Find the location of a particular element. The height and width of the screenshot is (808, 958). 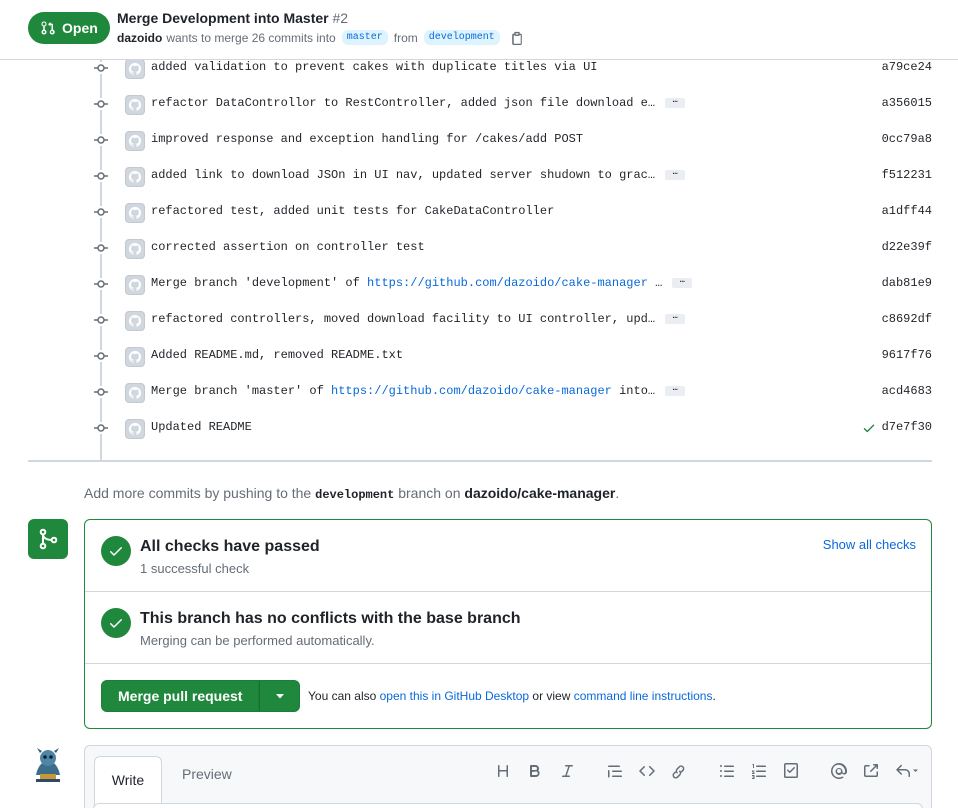

commit-sha-link: 9617f76 is located at coordinates (907, 355).